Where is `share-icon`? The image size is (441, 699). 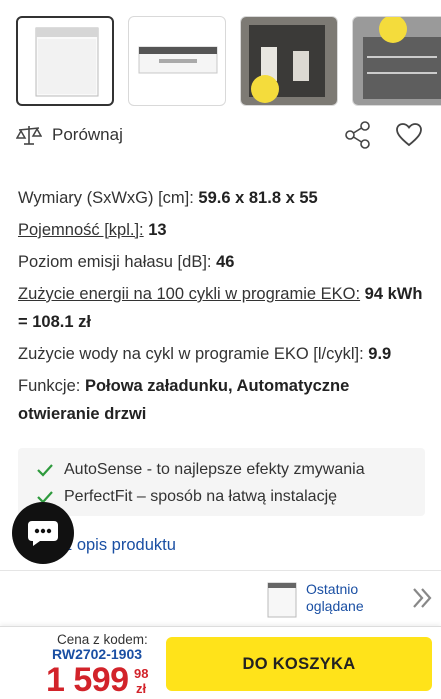
share-icon is located at coordinates (357, 135).